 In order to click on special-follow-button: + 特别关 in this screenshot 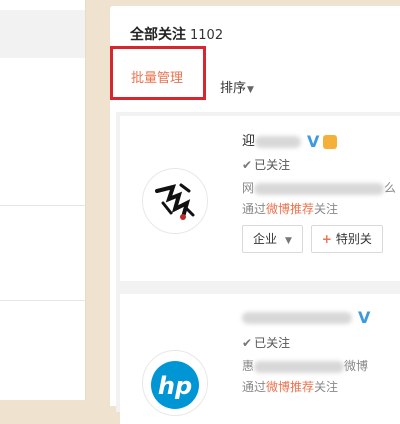, I will do `click(346, 239)`.